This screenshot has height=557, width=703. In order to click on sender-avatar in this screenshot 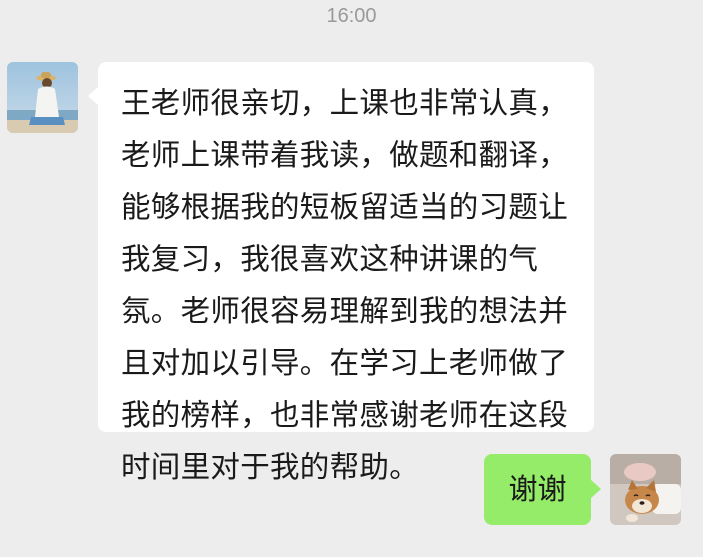, I will do `click(42, 97)`.